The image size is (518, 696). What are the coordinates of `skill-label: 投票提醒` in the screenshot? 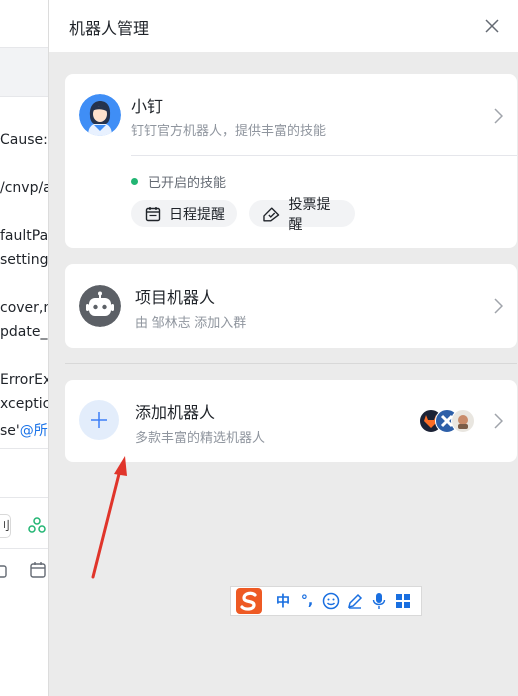 It's located at (309, 213).